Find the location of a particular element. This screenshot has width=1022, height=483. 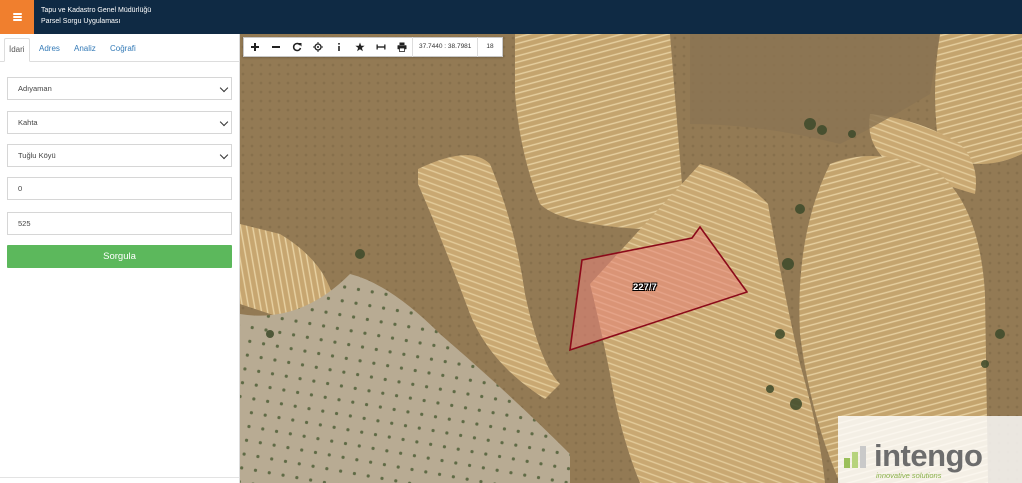

mahalle-select: Tuğlu Köyü is located at coordinates (119, 155).